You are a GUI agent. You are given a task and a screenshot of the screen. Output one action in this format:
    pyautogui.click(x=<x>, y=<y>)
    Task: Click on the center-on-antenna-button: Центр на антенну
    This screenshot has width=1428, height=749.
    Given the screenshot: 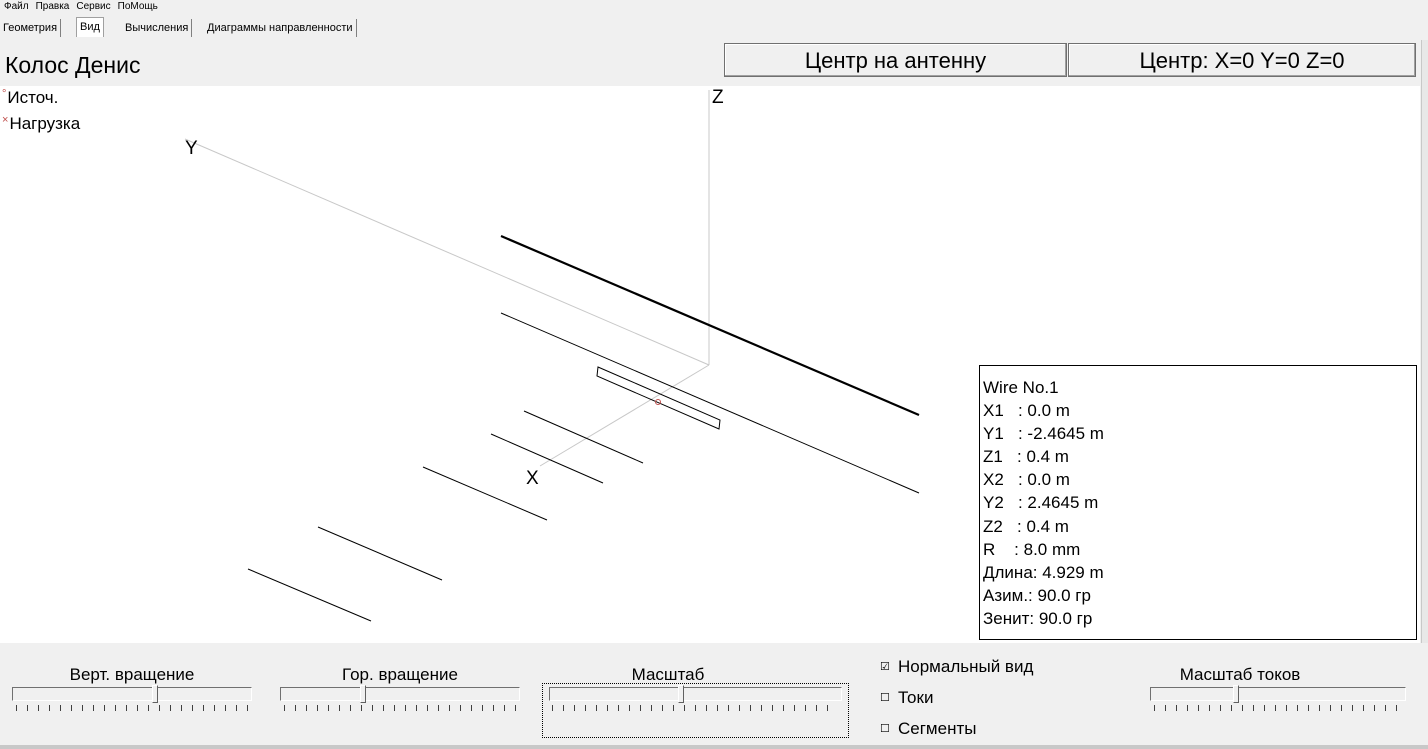 What is the action you would take?
    pyautogui.click(x=895, y=60)
    